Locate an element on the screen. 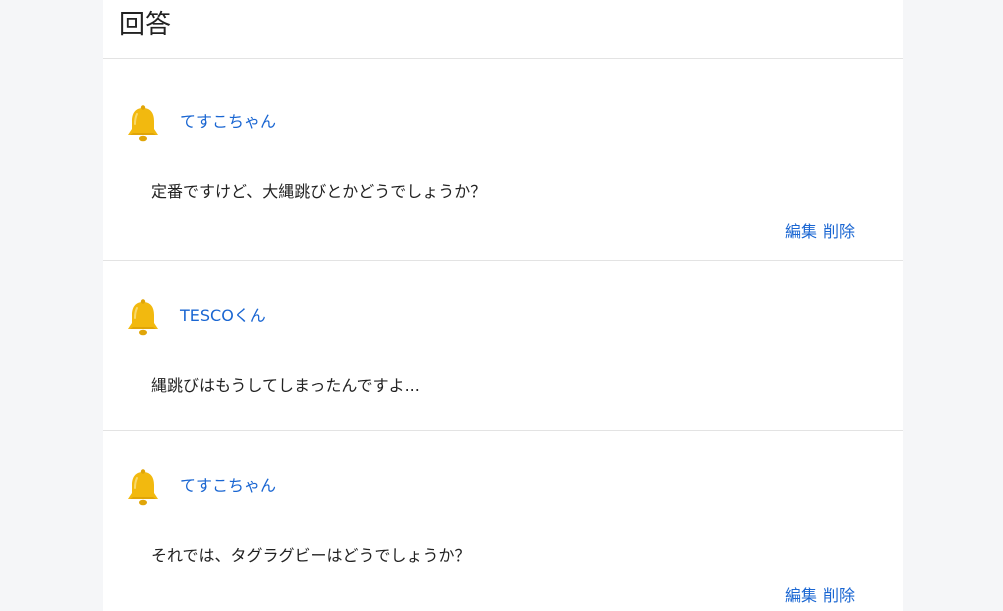  answer-text: それでは、タグラグビーはどうでしょうか？ is located at coordinates (311, 555).